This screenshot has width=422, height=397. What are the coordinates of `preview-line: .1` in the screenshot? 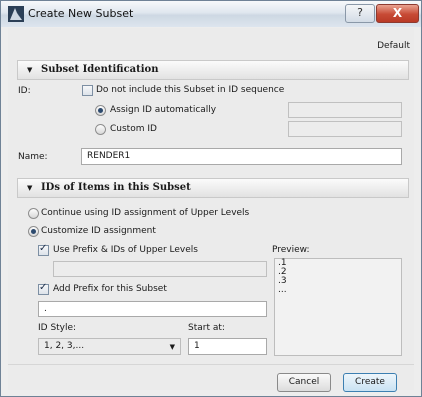 It's located at (282, 263).